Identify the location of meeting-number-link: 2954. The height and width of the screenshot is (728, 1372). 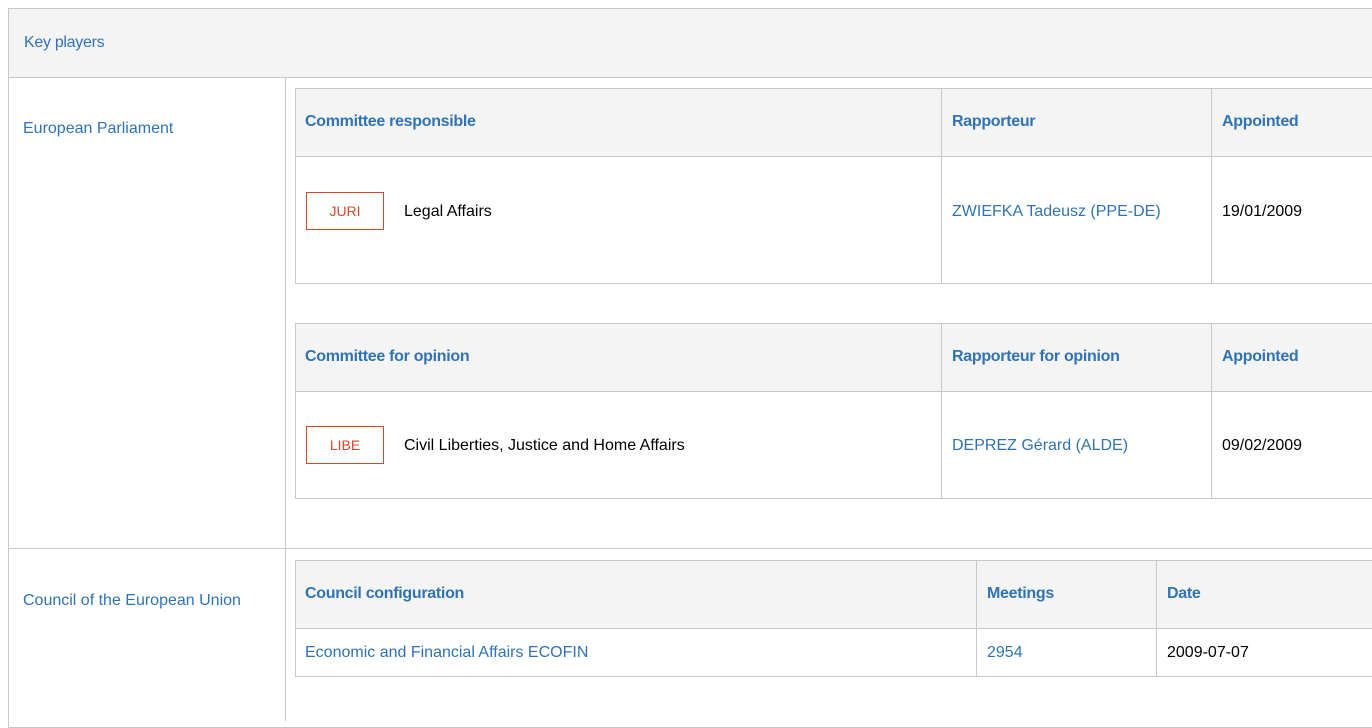
(1005, 653).